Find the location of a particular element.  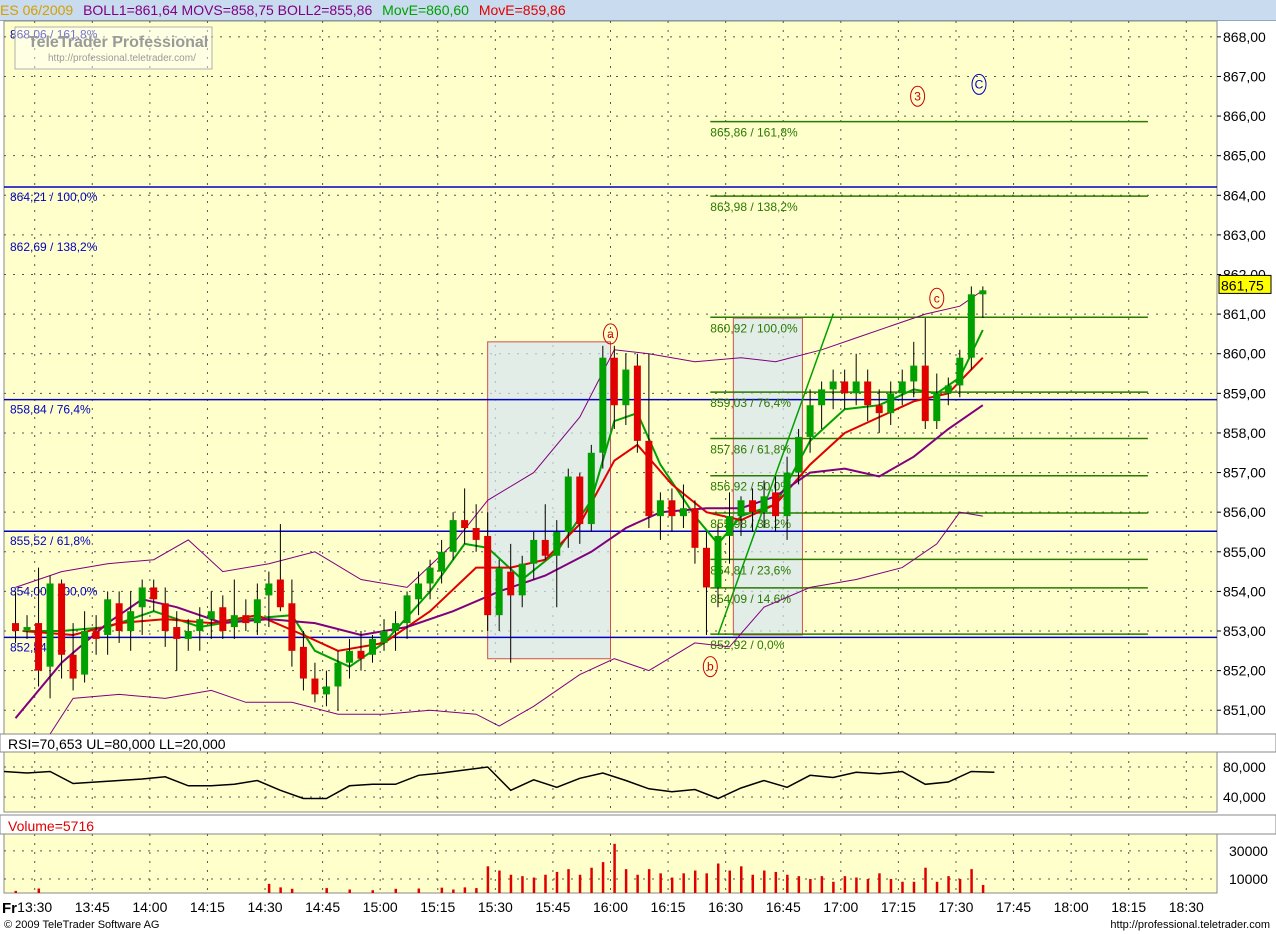

y-tick-label: 863,00 is located at coordinates (1244, 235).